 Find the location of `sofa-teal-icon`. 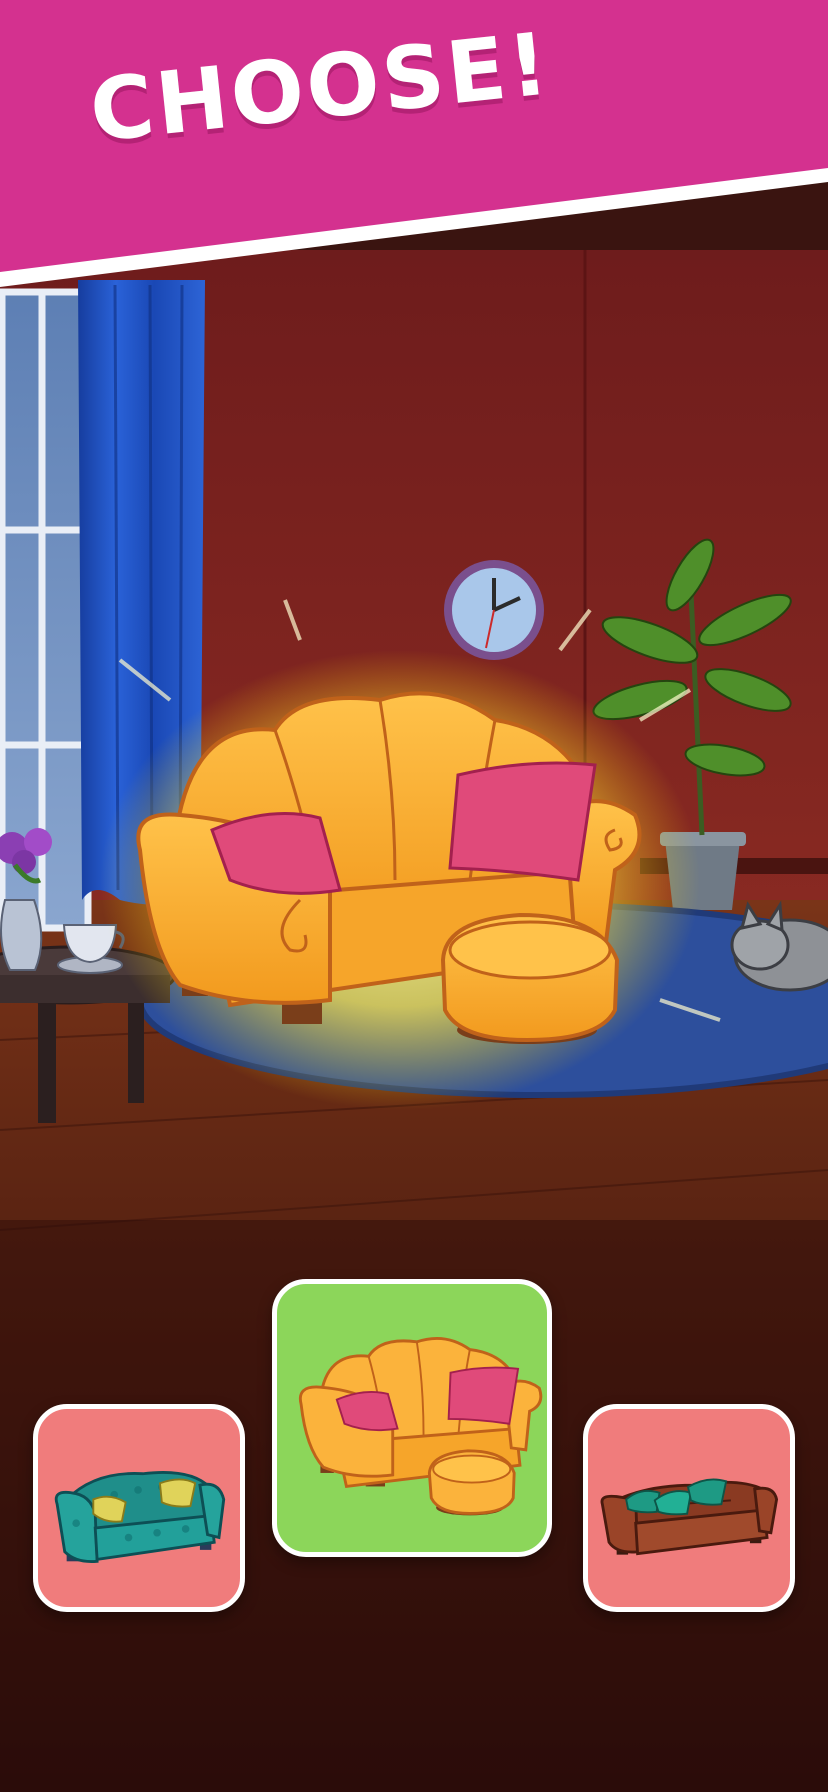

sofa-teal-icon is located at coordinates (140, 1517).